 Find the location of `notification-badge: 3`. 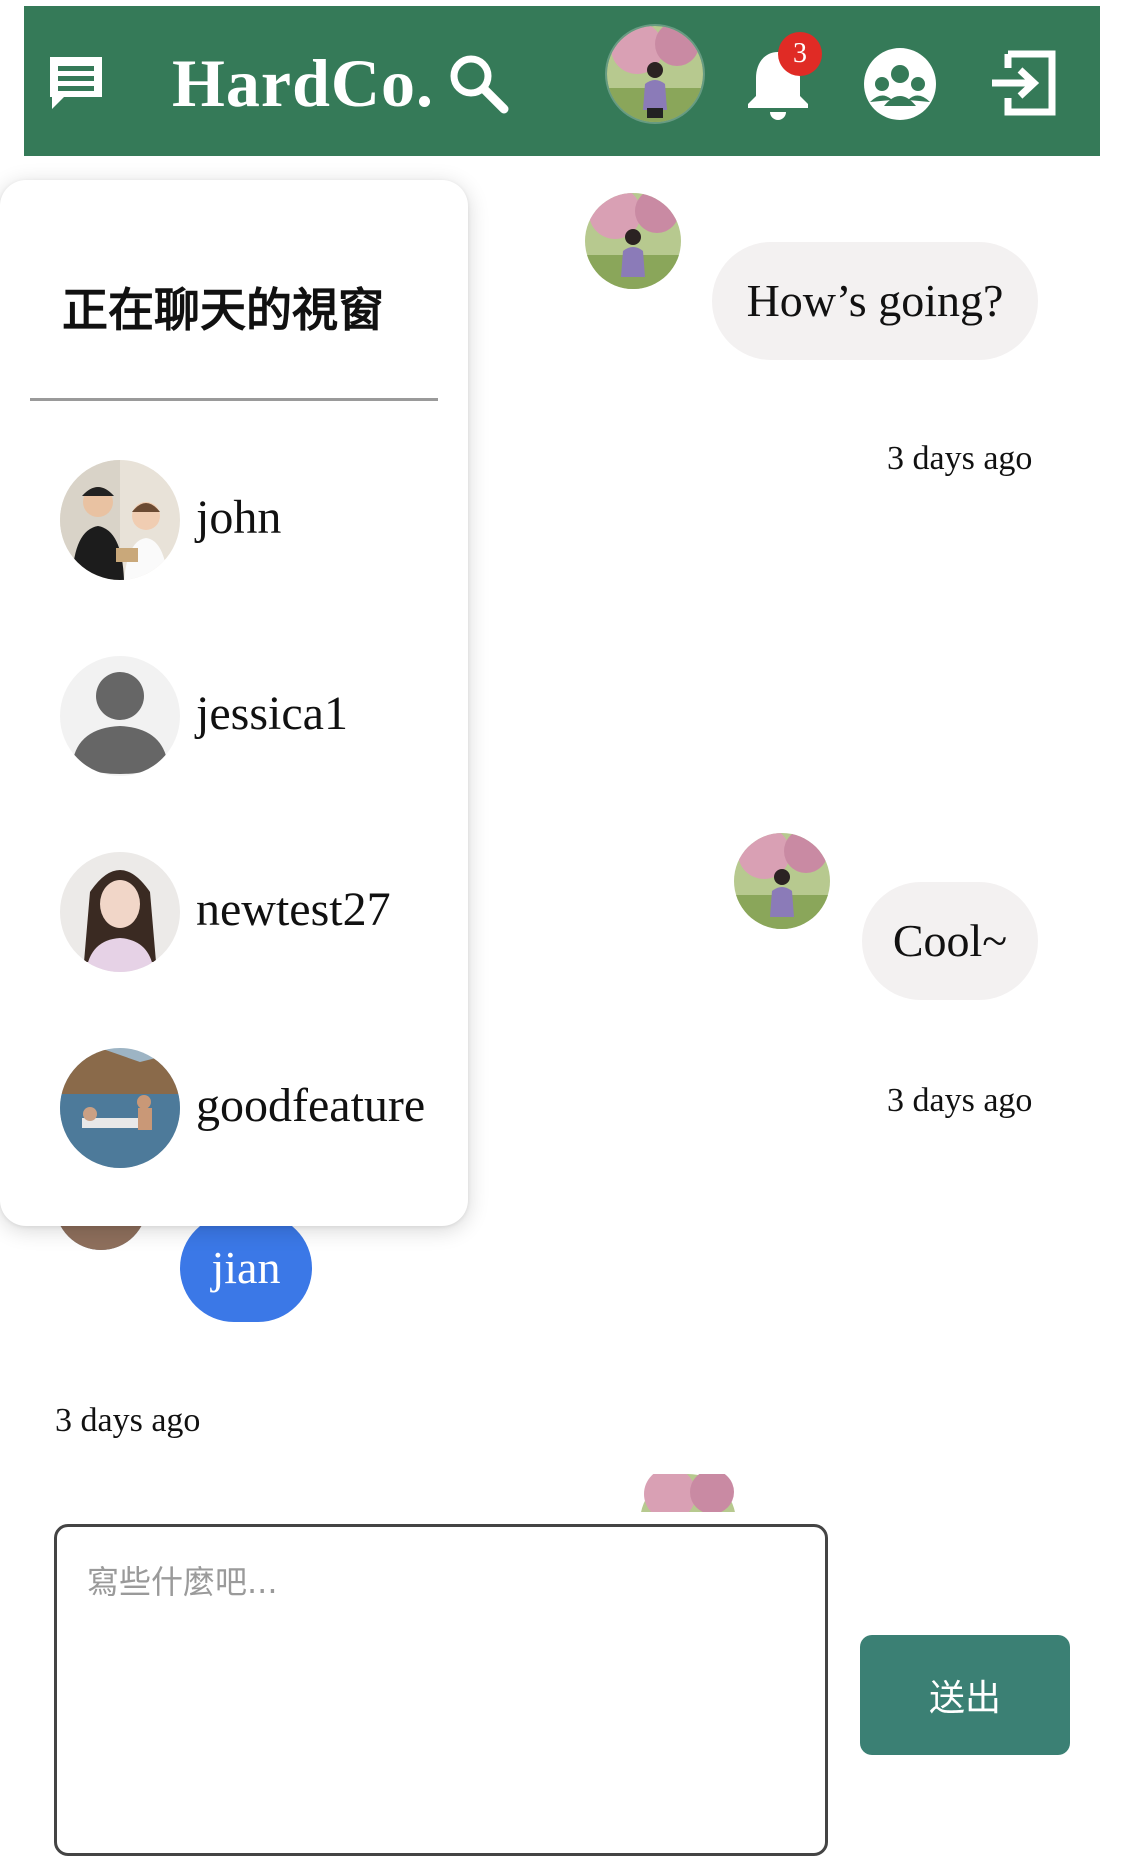

notification-badge: 3 is located at coordinates (800, 54).